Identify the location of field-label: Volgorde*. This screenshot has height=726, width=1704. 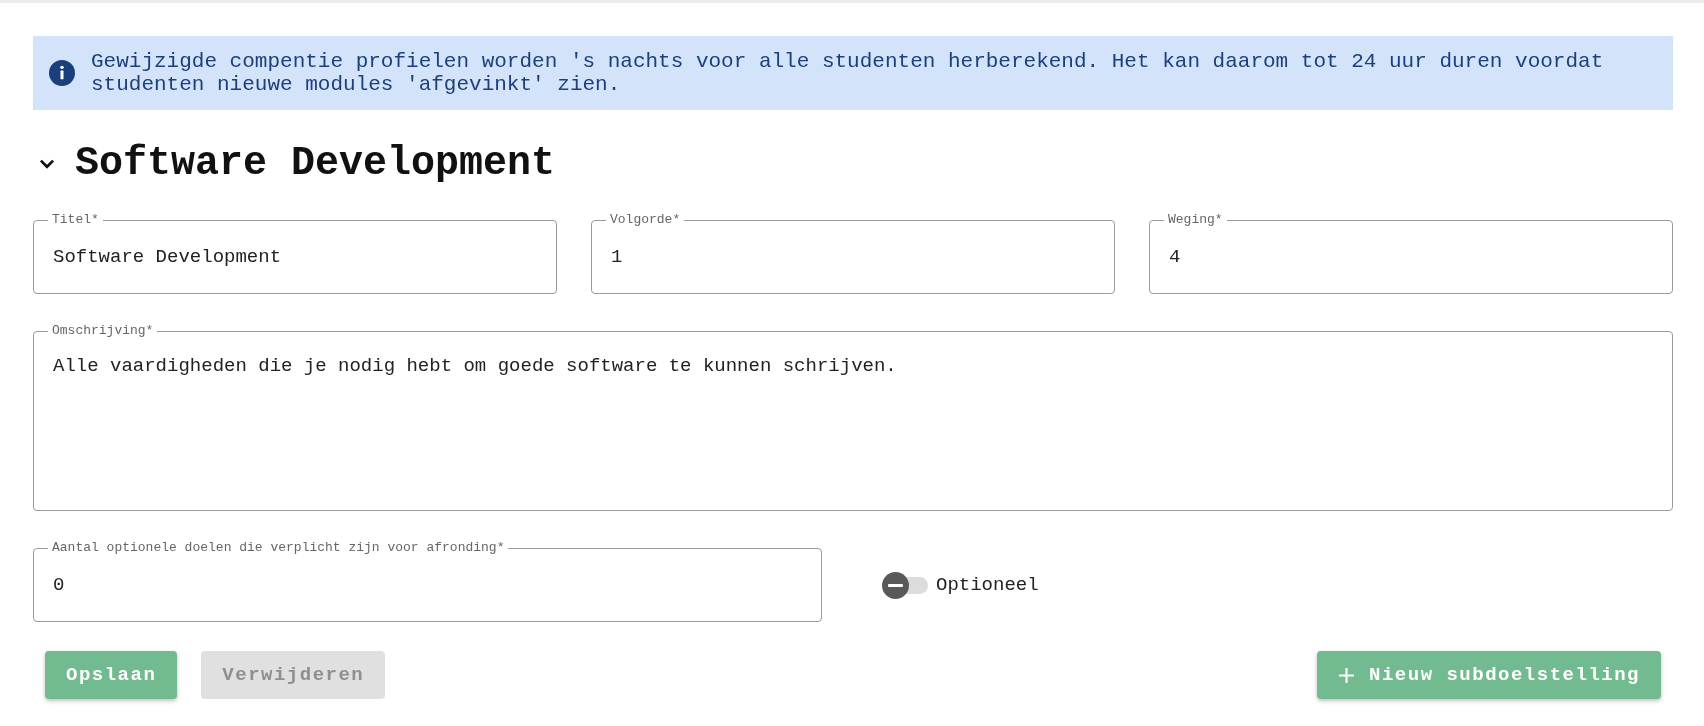
(645, 219).